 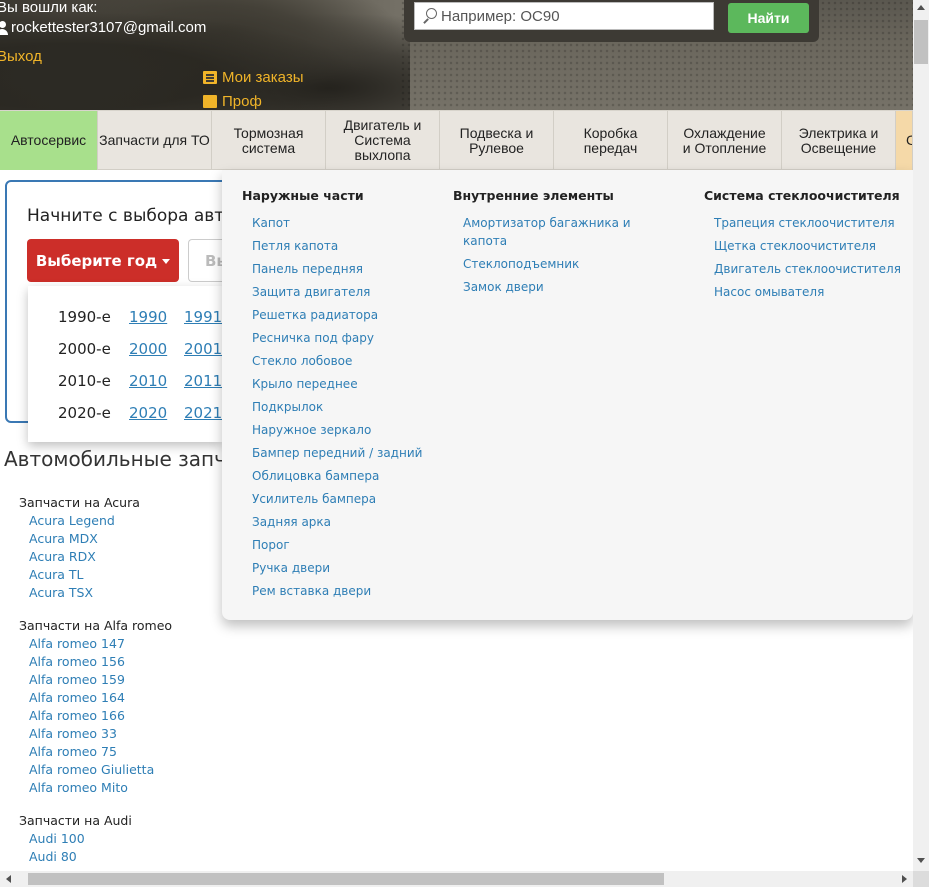 What do you see at coordinates (921, 879) in the screenshot?
I see `scroll-corner` at bounding box center [921, 879].